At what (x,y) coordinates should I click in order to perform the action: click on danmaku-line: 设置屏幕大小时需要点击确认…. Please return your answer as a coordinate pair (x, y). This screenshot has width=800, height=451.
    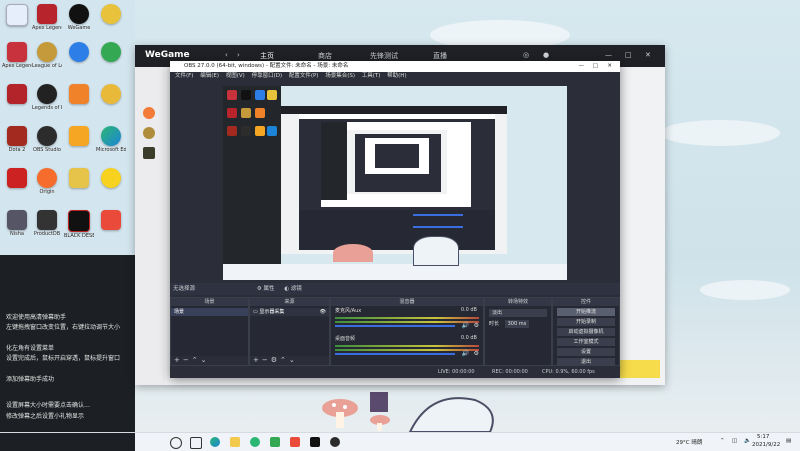
    Looking at the image, I should click on (48, 405).